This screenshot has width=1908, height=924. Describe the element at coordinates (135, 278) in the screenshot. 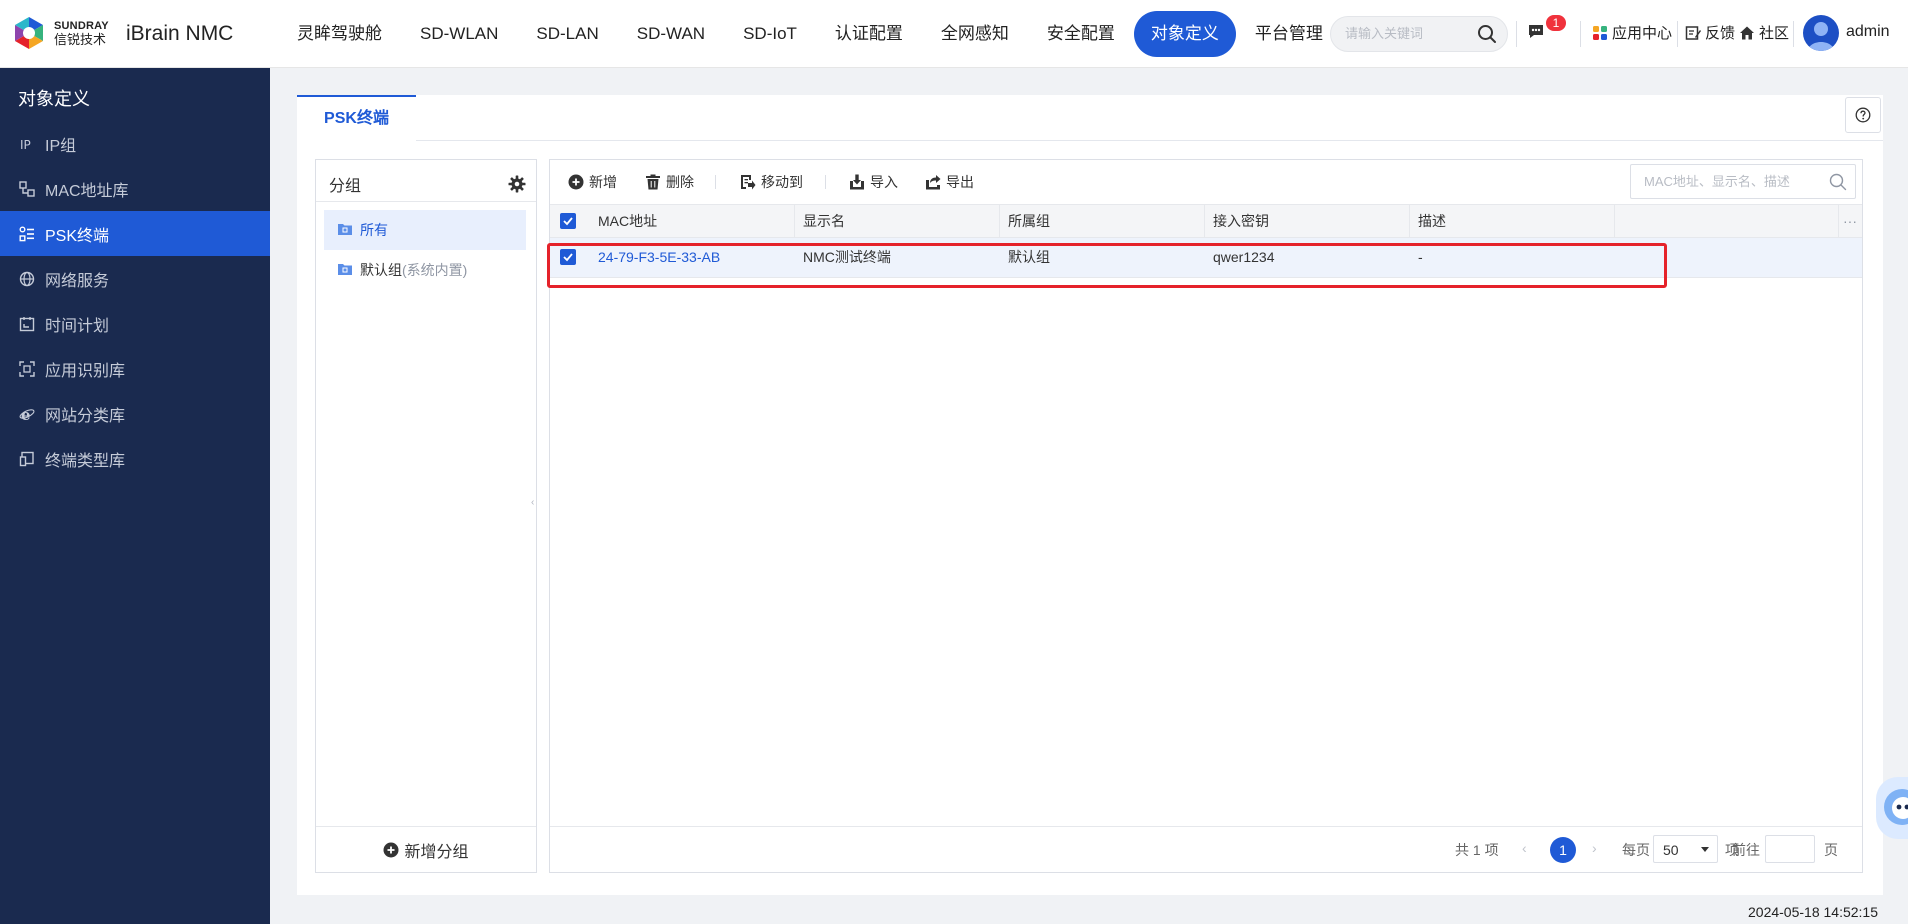

I see `sidebar-item-network-service: 网络服务` at that location.